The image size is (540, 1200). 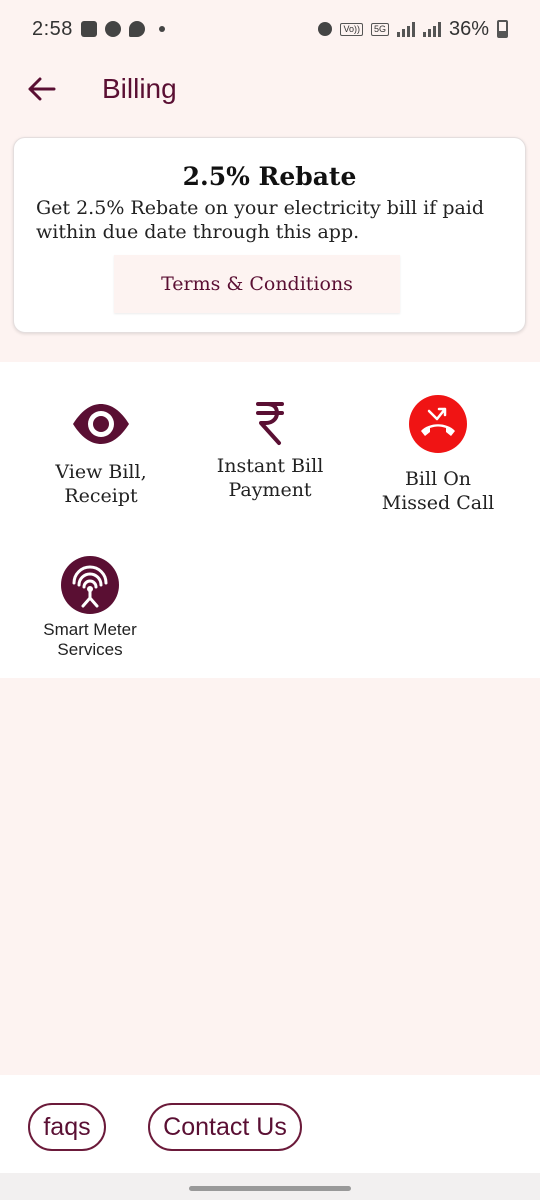 I want to click on signal-strength-icon, so click(x=405, y=29).